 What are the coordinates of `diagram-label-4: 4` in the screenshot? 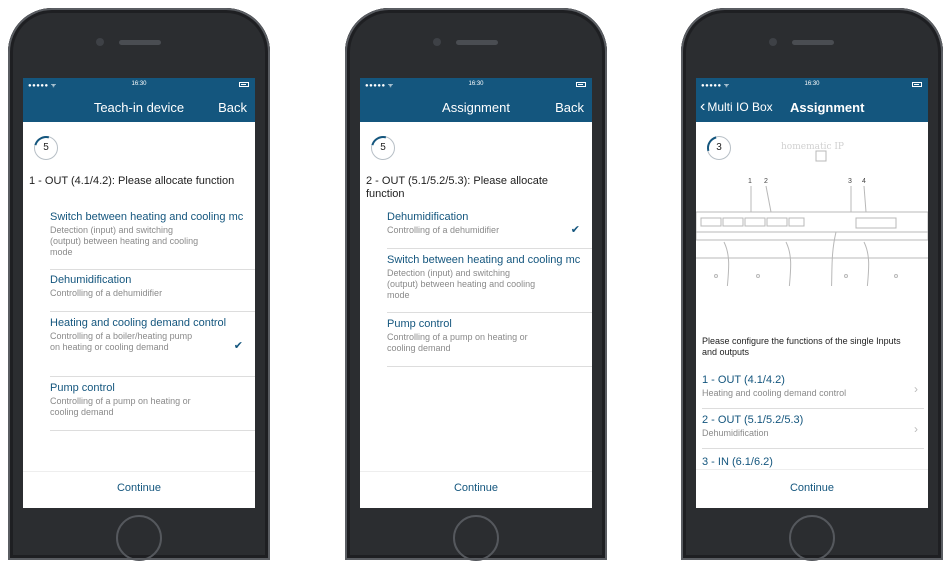 It's located at (864, 181).